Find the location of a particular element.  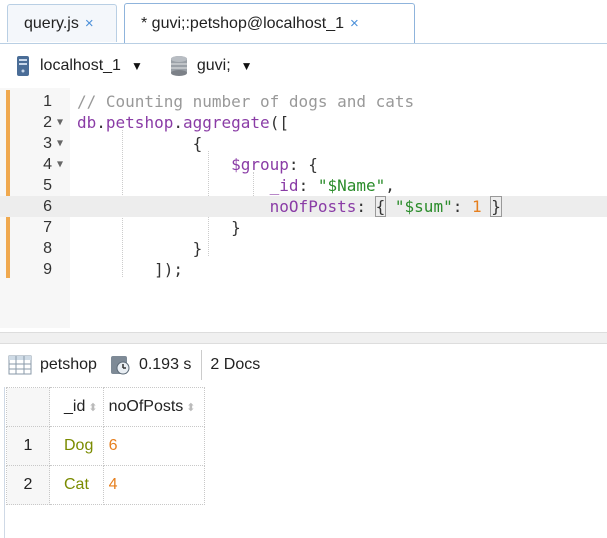

column-header-noofposts: noOfPosts ⬍ is located at coordinates (153, 407).